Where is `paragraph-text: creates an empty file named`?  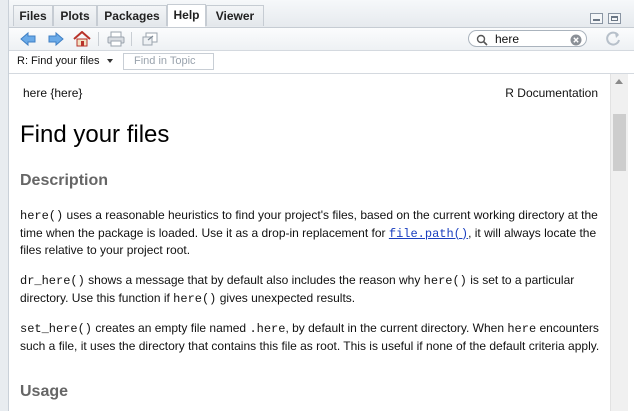
paragraph-text: creates an empty file named is located at coordinates (171, 328).